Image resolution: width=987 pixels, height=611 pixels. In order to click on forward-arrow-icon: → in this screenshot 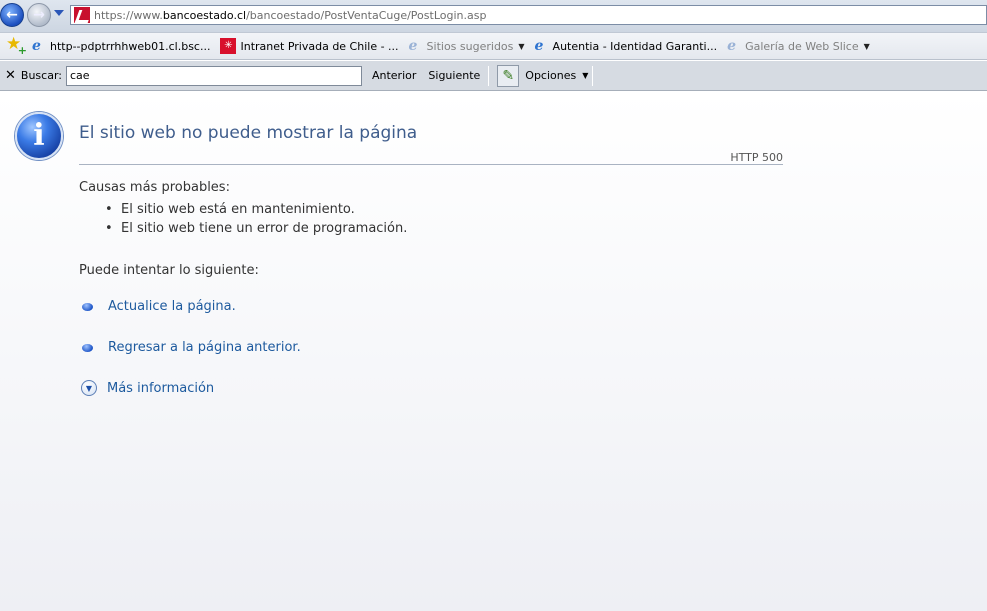, I will do `click(39, 15)`.